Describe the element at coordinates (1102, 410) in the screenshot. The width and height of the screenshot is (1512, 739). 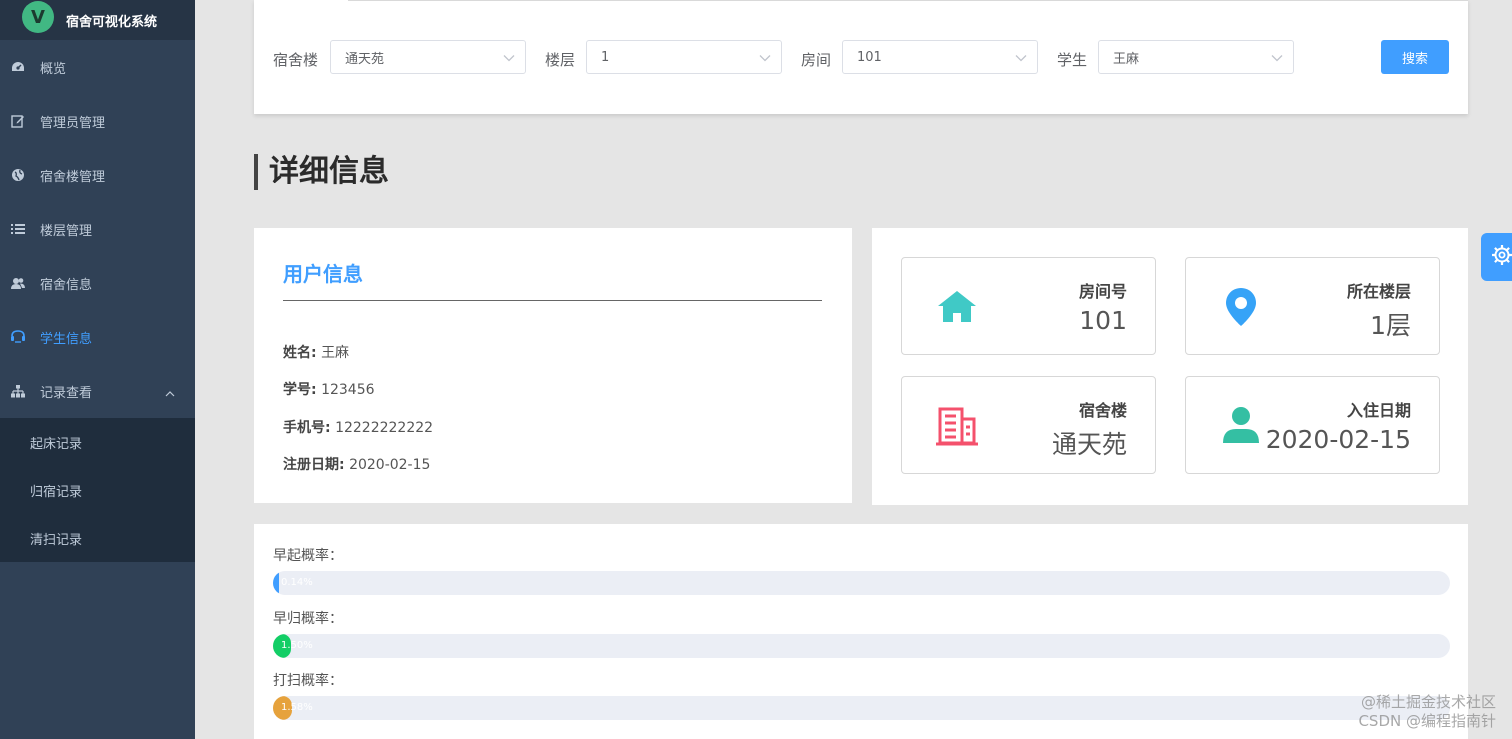
I see `stat-building-label: 宿舍楼` at that location.